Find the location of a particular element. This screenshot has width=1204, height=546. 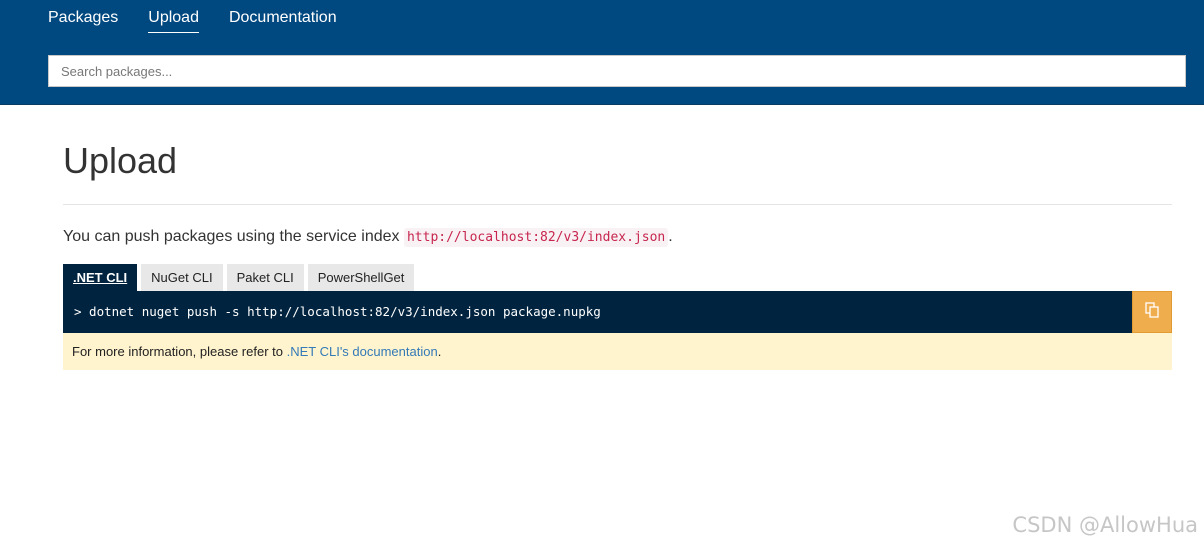

info-prefix: For more information, please refer to is located at coordinates (179, 351).